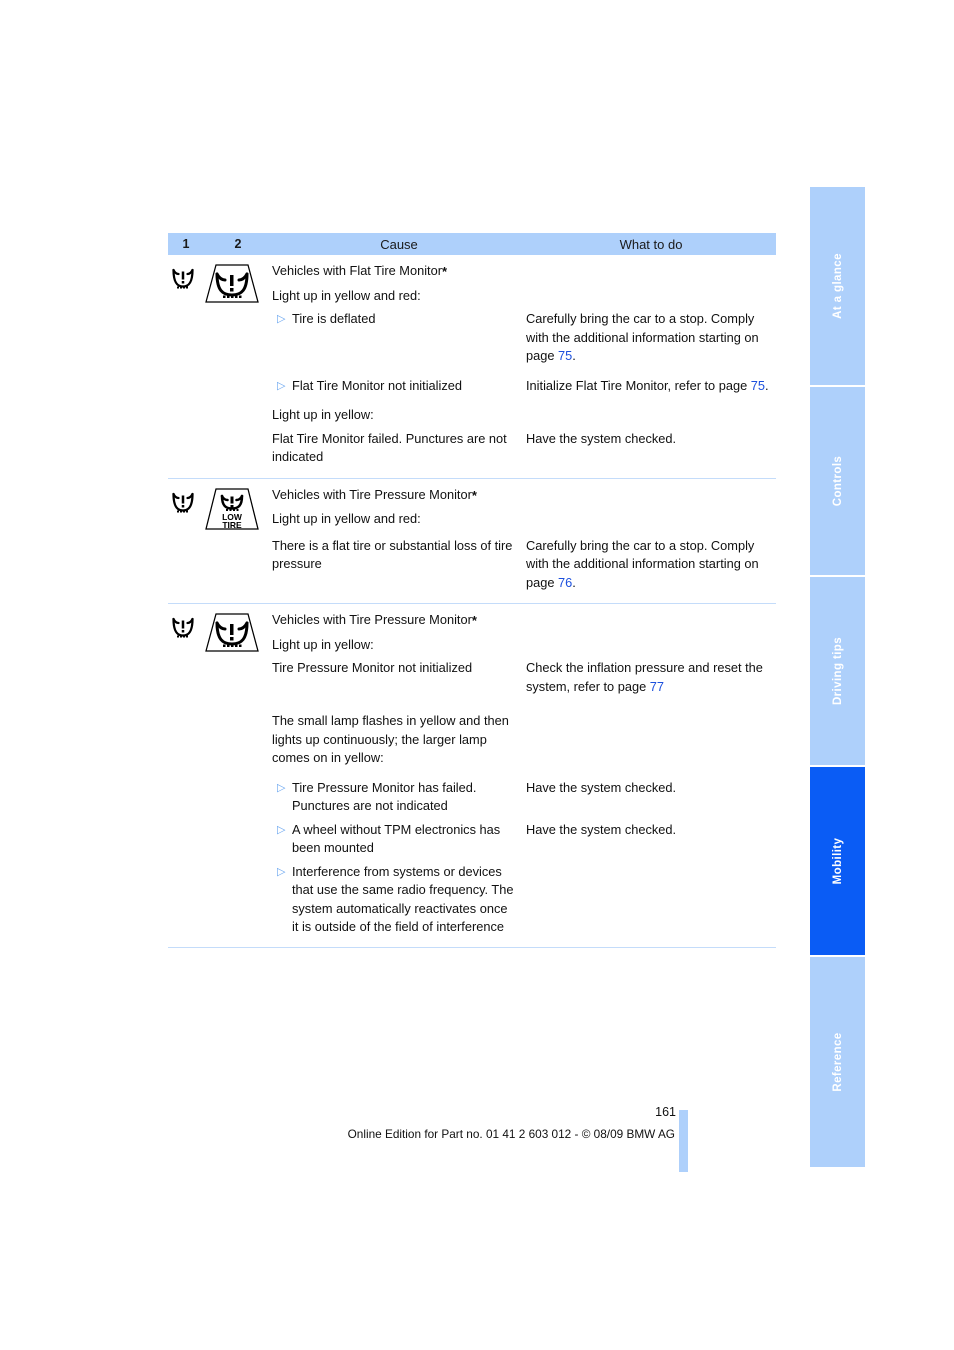 This screenshot has width=954, height=1350. I want to click on section-title: Vehicles with Tire Pressure Monitor*, so click(393, 621).